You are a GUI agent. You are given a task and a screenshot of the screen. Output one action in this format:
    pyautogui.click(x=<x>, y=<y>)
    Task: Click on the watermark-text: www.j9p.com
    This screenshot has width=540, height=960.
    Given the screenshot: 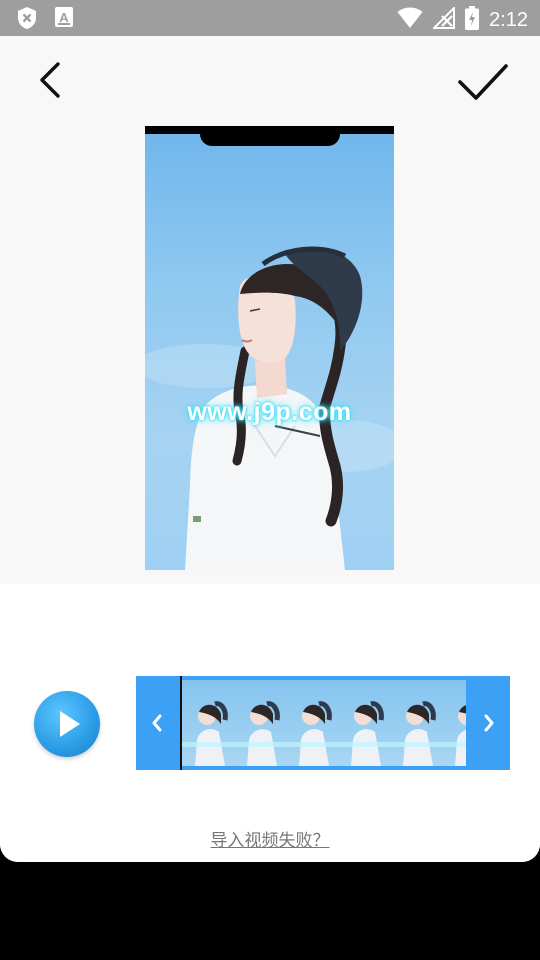 What is the action you would take?
    pyautogui.click(x=269, y=412)
    